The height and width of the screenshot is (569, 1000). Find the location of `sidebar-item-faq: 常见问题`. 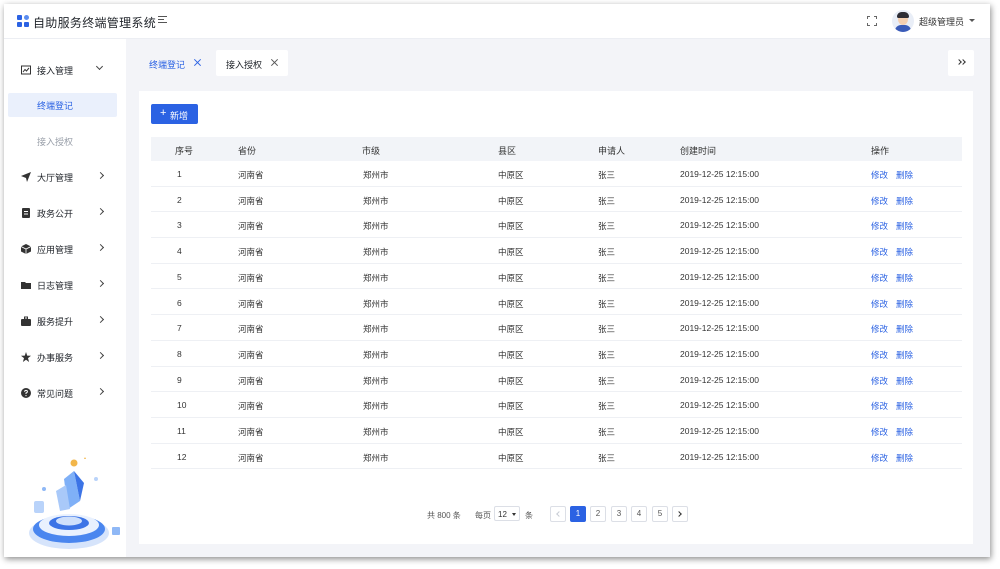

sidebar-item-faq: 常见问题 is located at coordinates (65, 393).